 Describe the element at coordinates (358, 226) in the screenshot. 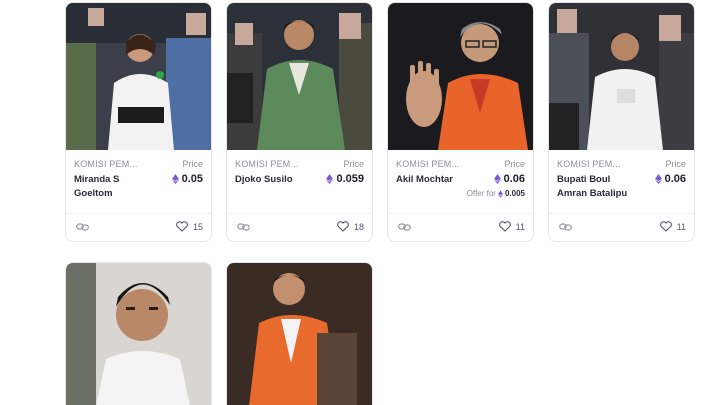

I see `favorite-count: 18` at that location.